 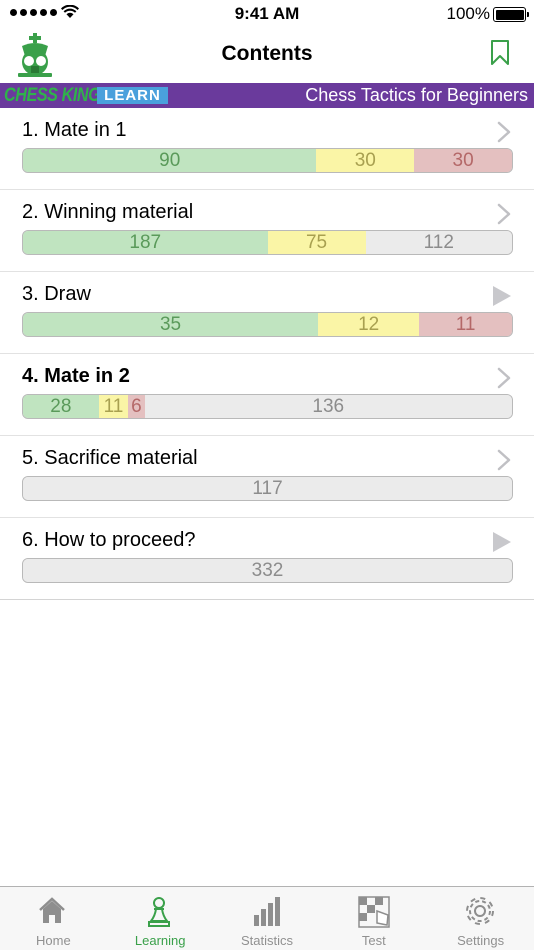 What do you see at coordinates (52, 95) in the screenshot?
I see `brand-name: CHESS KING` at bounding box center [52, 95].